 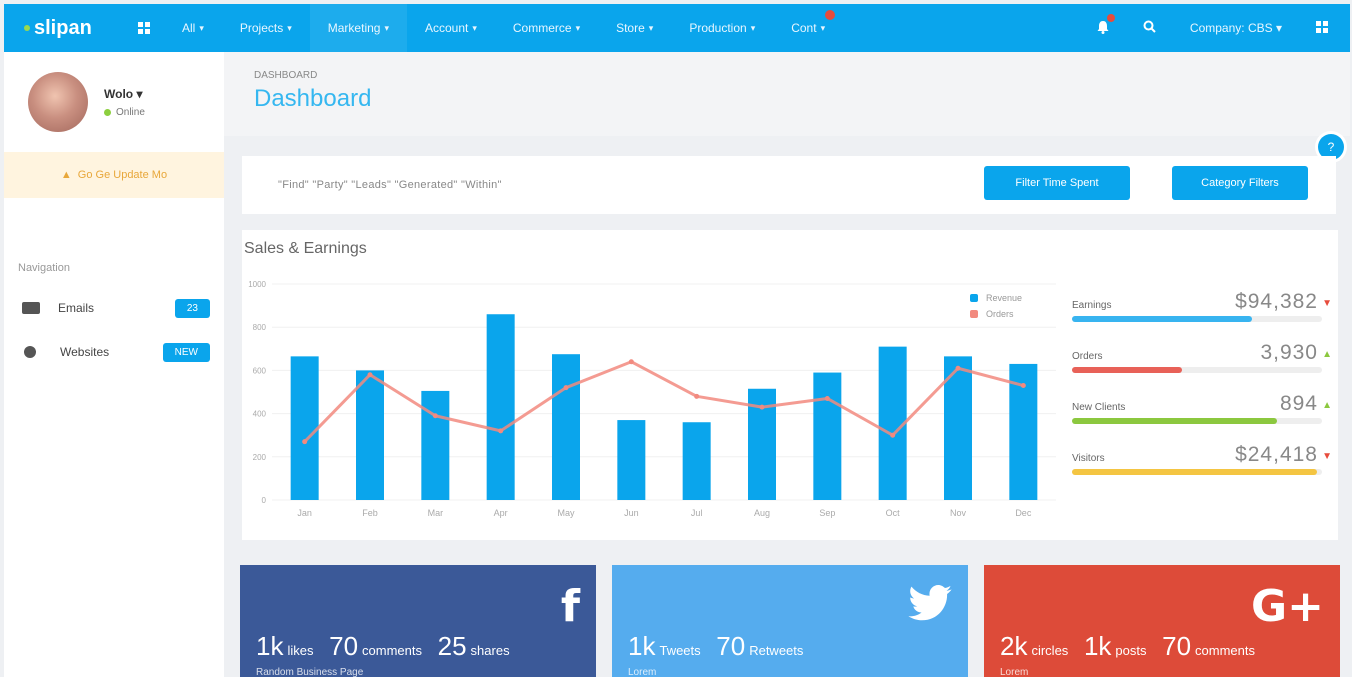 What do you see at coordinates (358, 28) in the screenshot?
I see `menu-marketing: Marketing ▾` at bounding box center [358, 28].